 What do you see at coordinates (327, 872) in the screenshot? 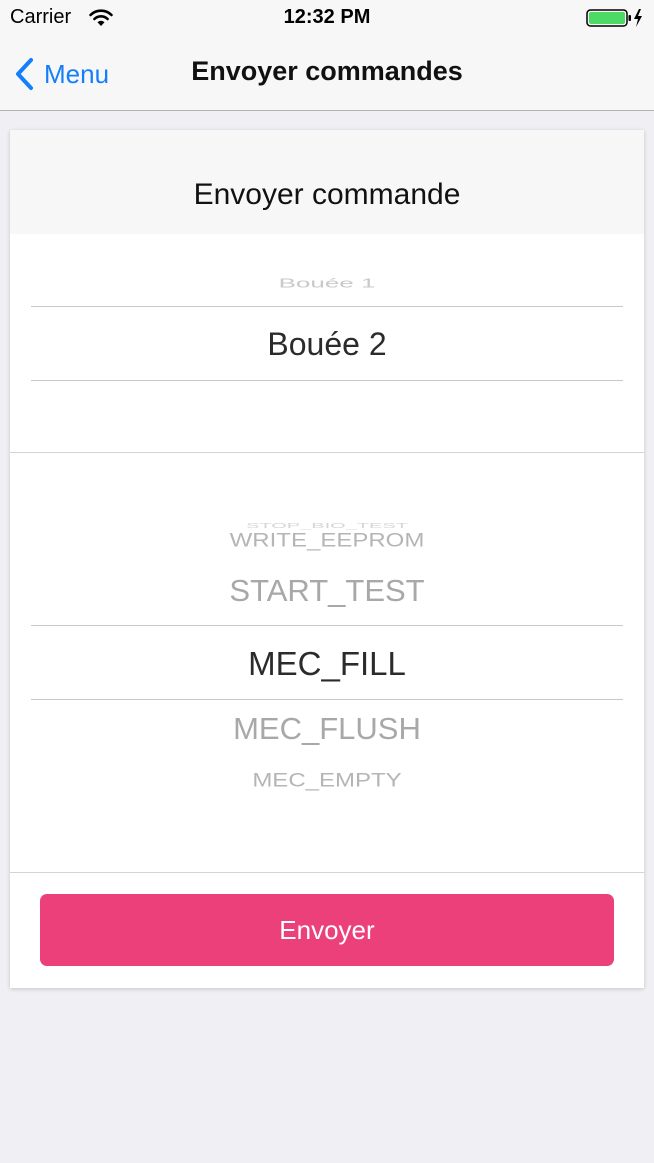
I see `divider` at bounding box center [327, 872].